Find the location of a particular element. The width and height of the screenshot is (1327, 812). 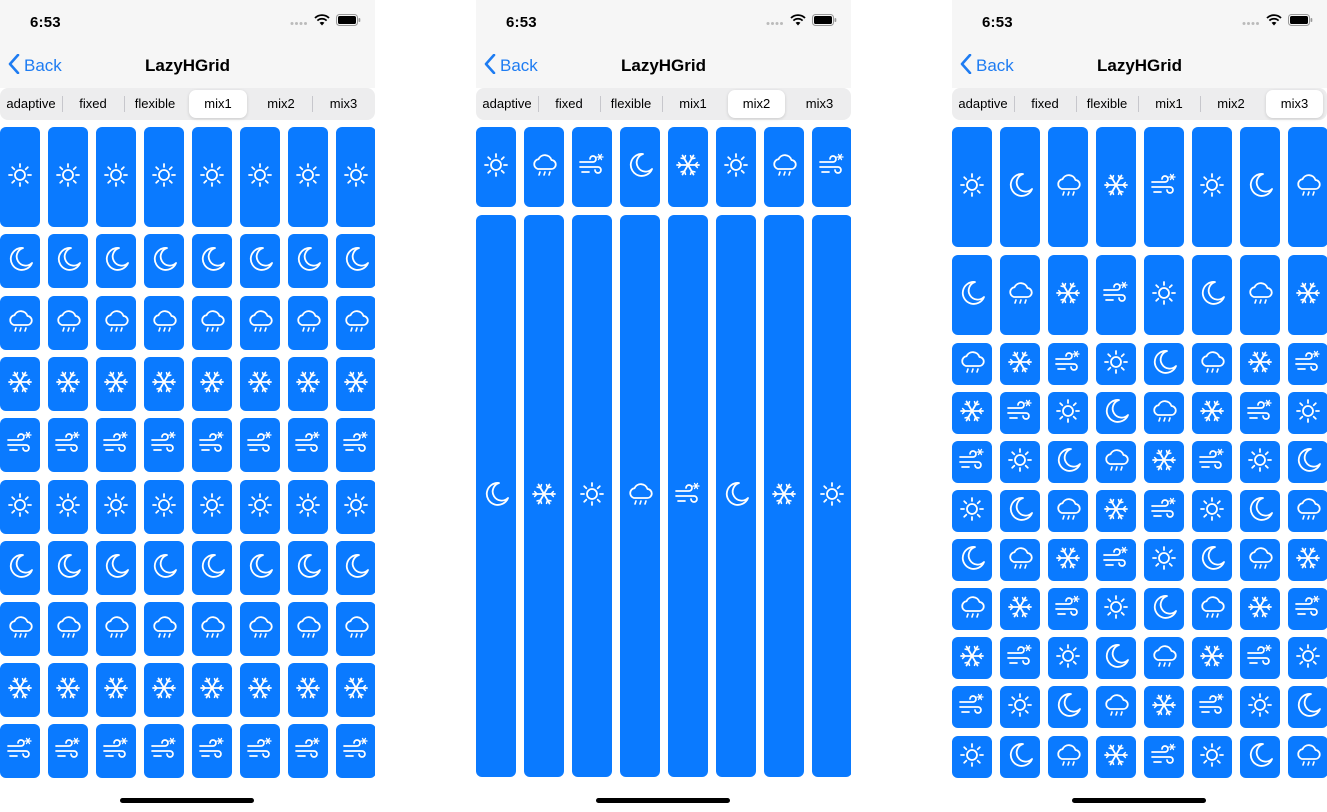

page-title: LazyHGrid is located at coordinates (187, 65).